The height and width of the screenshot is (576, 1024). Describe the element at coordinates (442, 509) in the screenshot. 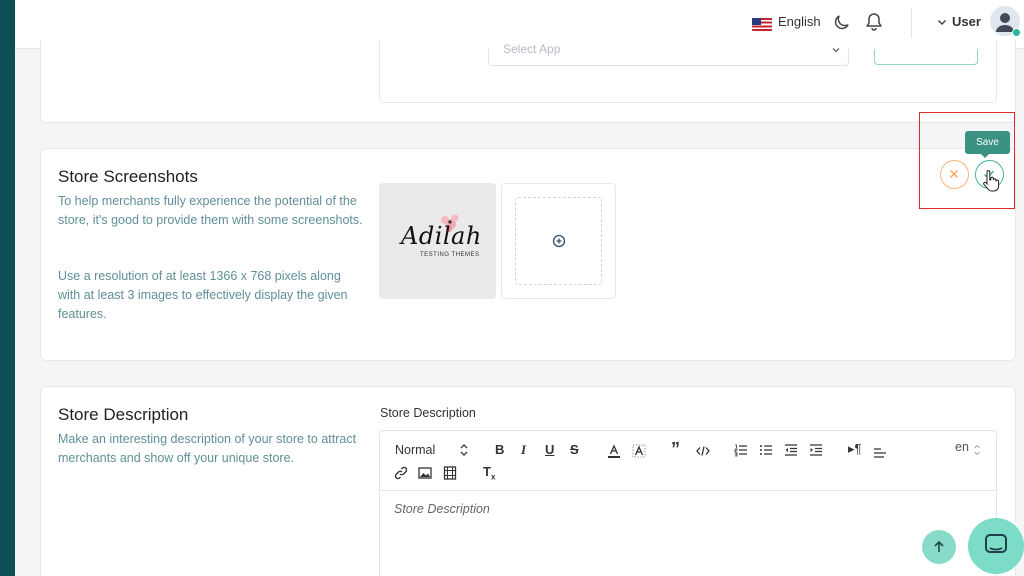

I see `editor-placeholder: Store Description` at that location.